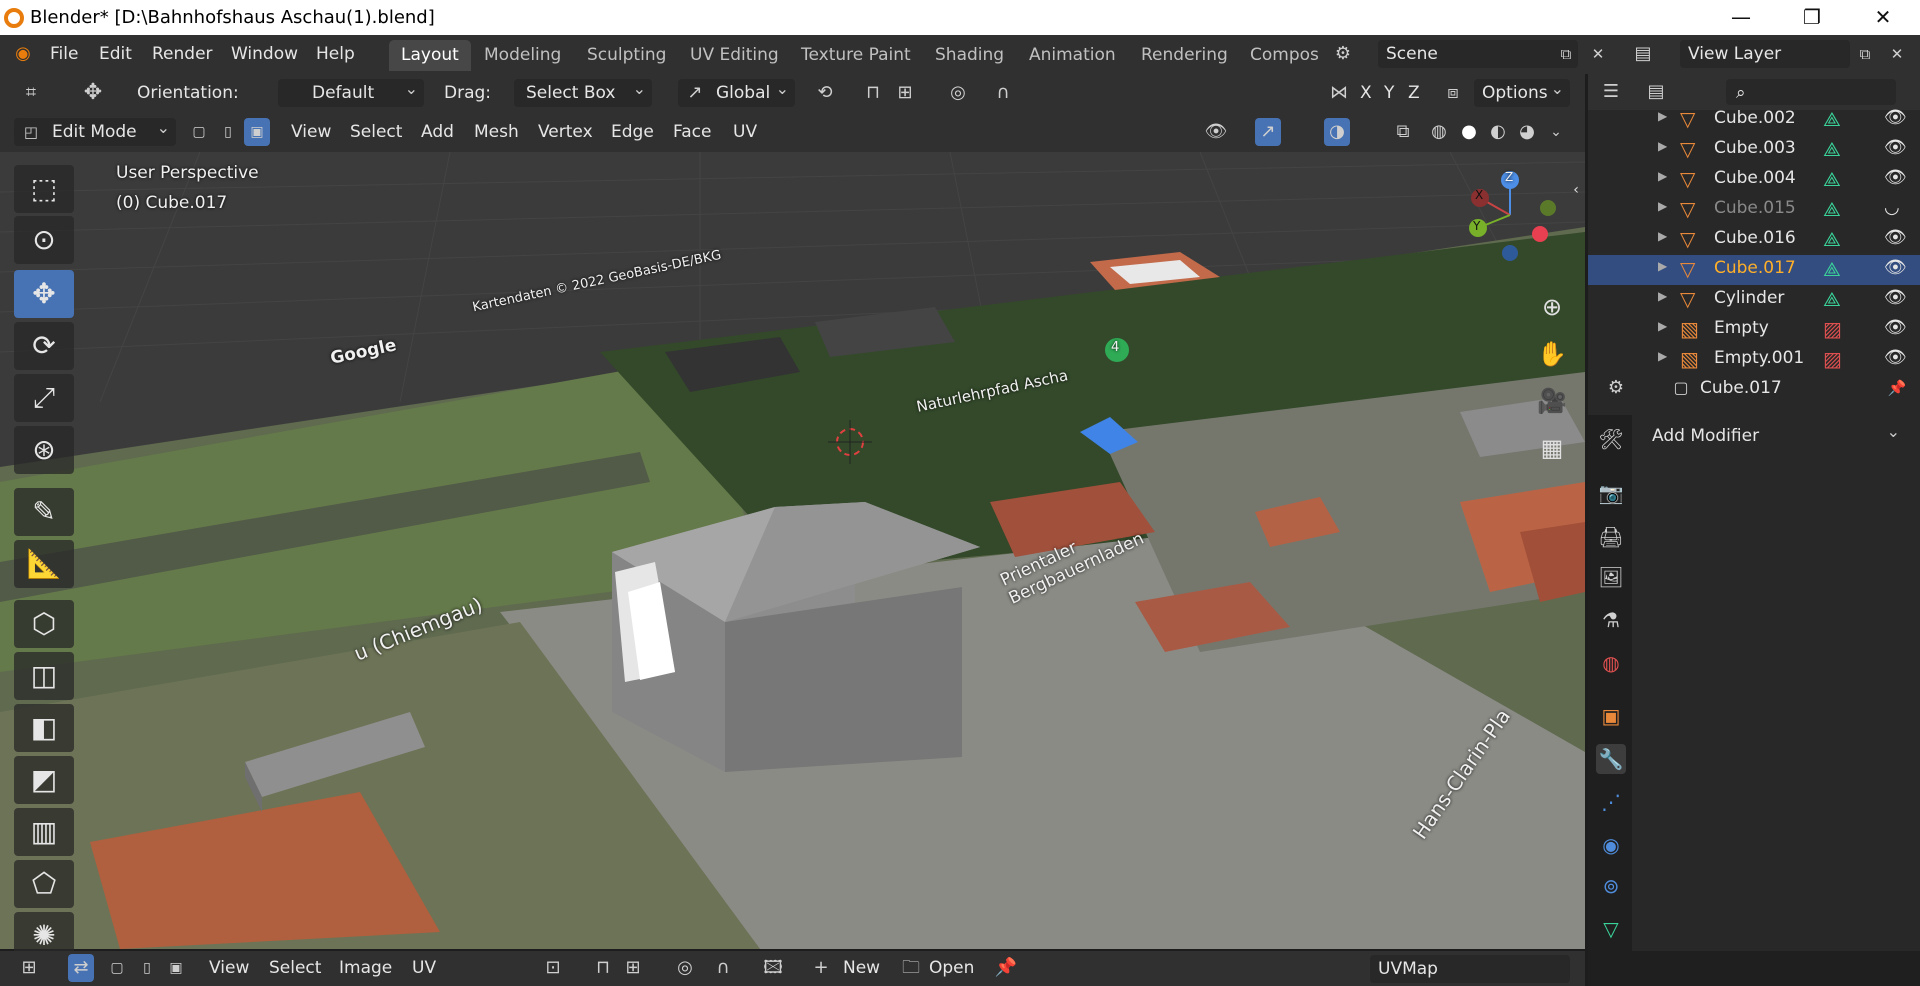 Image resolution: width=1920 pixels, height=986 pixels. I want to click on tab-uv-editing: UV Editing, so click(734, 55).